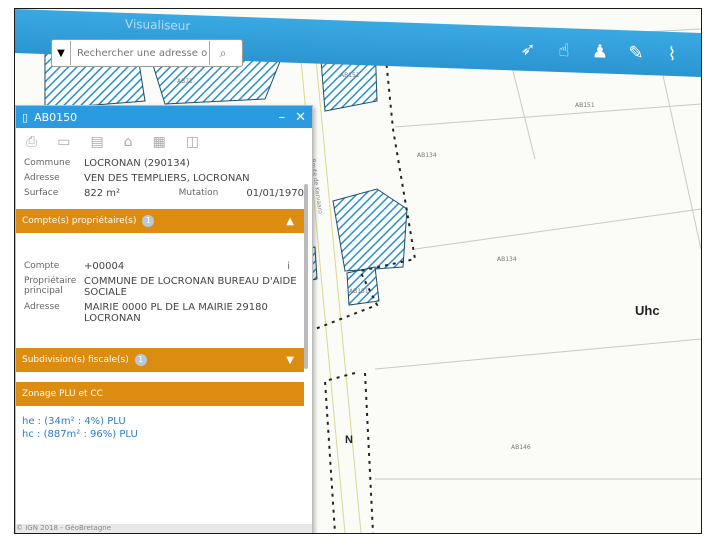 The image size is (711, 538). What do you see at coordinates (164, 117) in the screenshot?
I see `panel-header: ▯ AB0150 – ✕` at bounding box center [164, 117].